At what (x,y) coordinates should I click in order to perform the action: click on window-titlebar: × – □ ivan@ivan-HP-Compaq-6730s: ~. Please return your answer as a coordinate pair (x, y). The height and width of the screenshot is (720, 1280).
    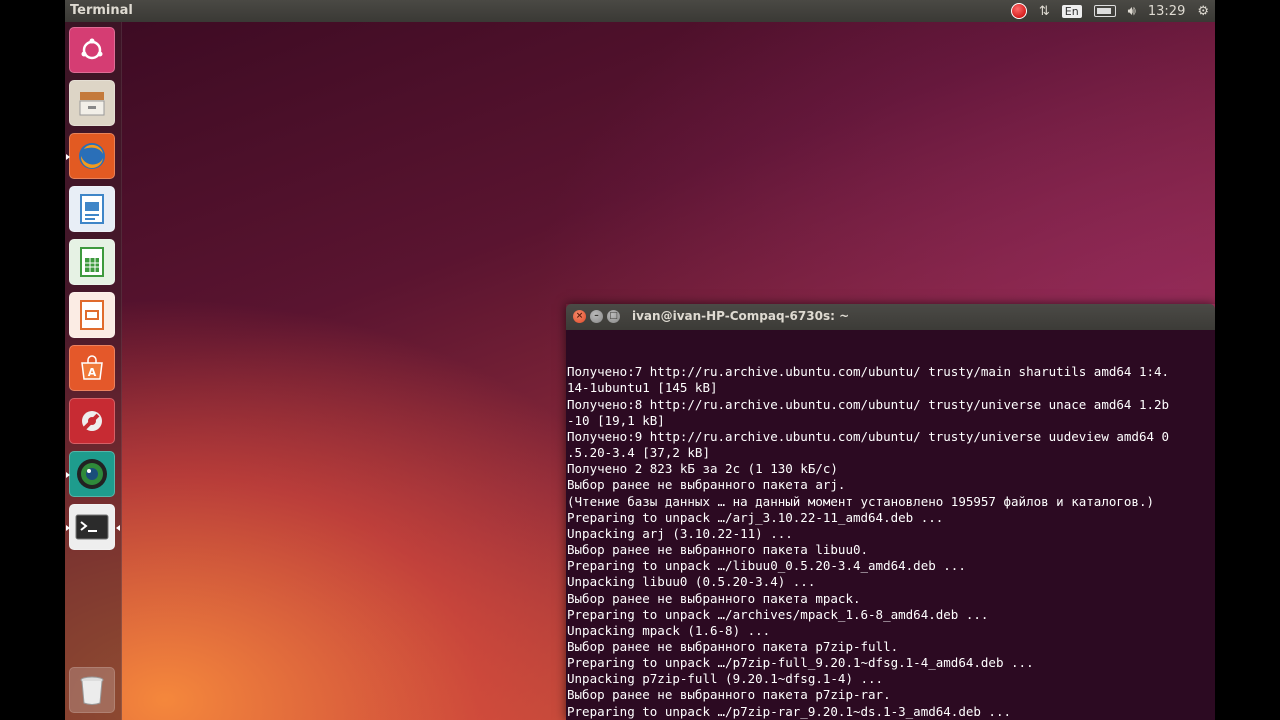
    Looking at the image, I should click on (890, 317).